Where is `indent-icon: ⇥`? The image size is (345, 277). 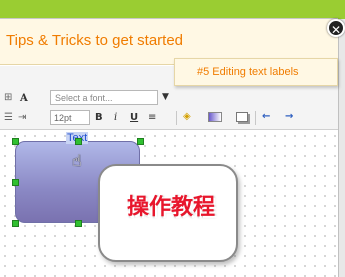 indent-icon: ⇥ is located at coordinates (22, 118).